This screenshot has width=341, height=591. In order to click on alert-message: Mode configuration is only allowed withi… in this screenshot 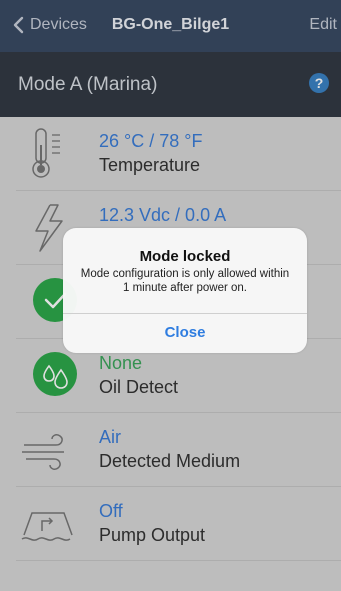, I will do `click(185, 281)`.